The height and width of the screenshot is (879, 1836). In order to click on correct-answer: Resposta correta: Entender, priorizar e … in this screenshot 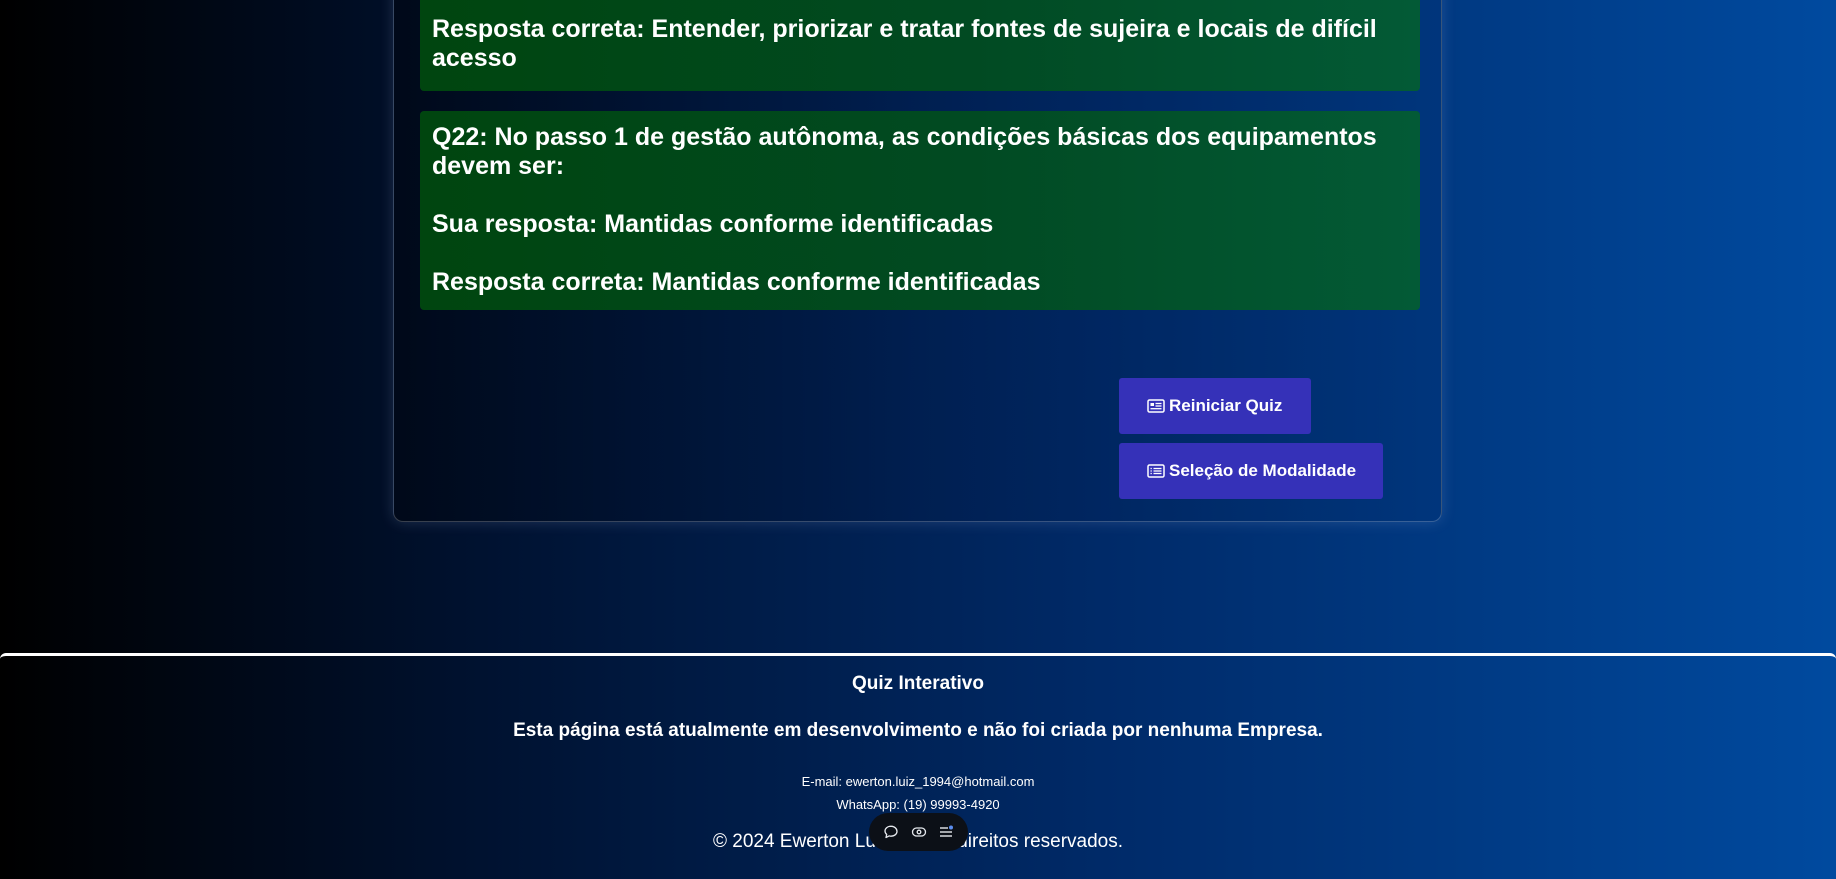, I will do `click(904, 43)`.